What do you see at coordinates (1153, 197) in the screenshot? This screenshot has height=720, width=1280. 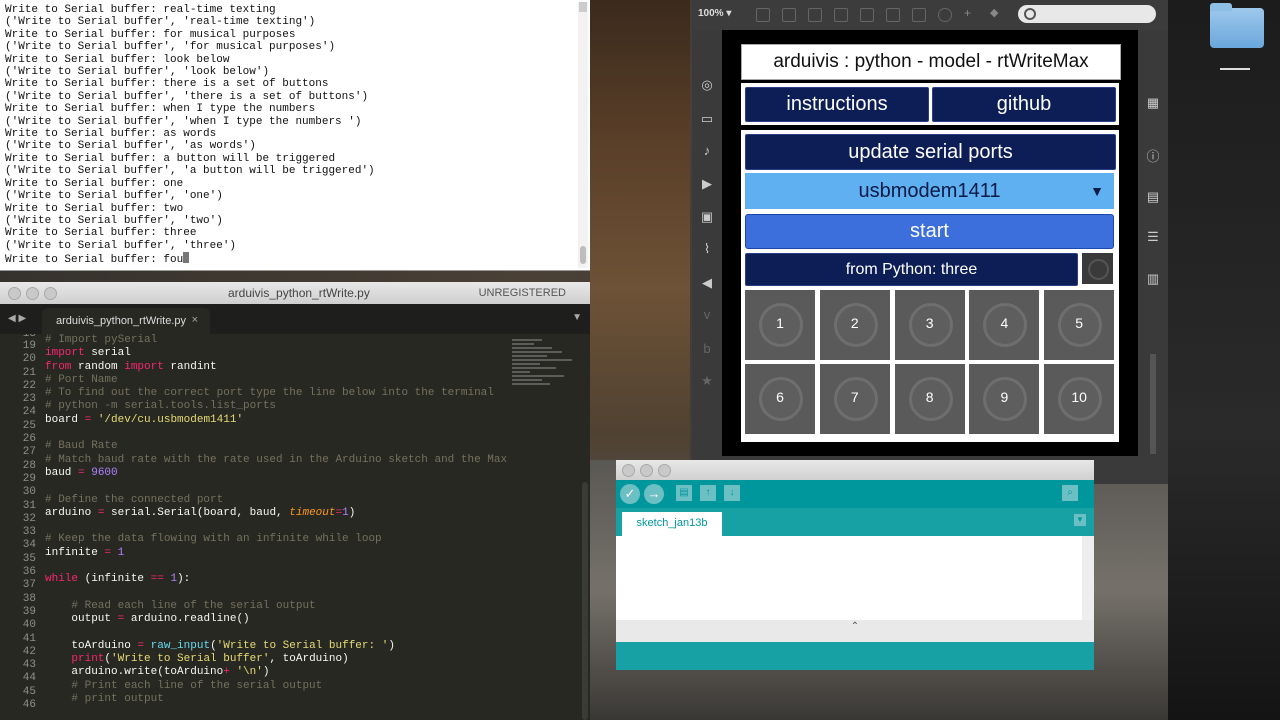 I see `book-icon: ▤` at bounding box center [1153, 197].